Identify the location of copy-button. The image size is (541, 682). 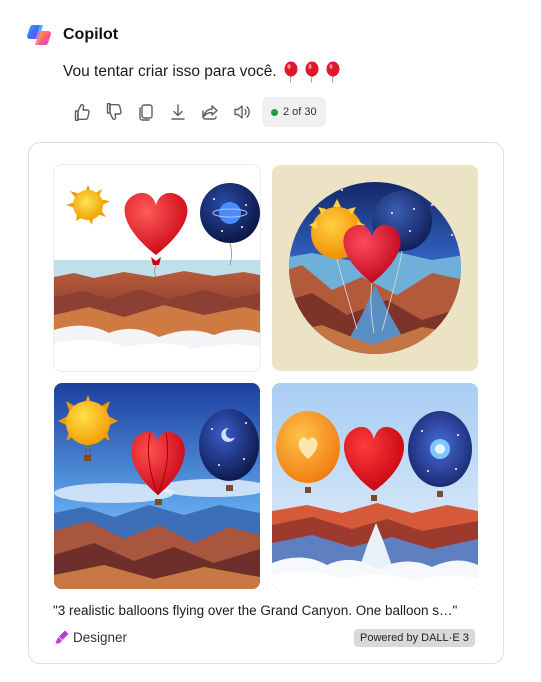
(146, 112).